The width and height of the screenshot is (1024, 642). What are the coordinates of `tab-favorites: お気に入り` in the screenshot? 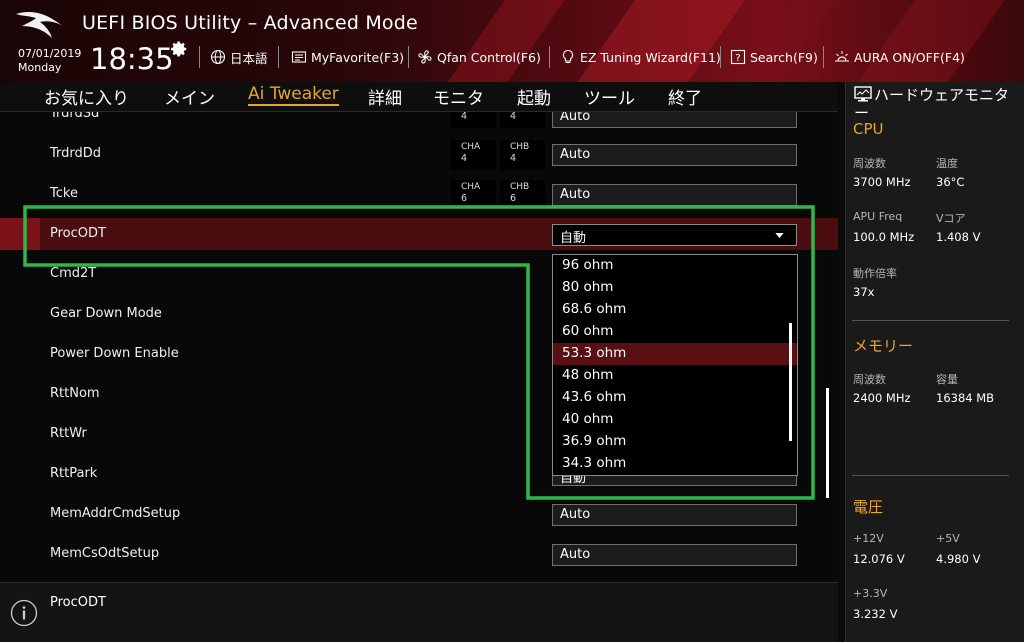 It's located at (86, 96).